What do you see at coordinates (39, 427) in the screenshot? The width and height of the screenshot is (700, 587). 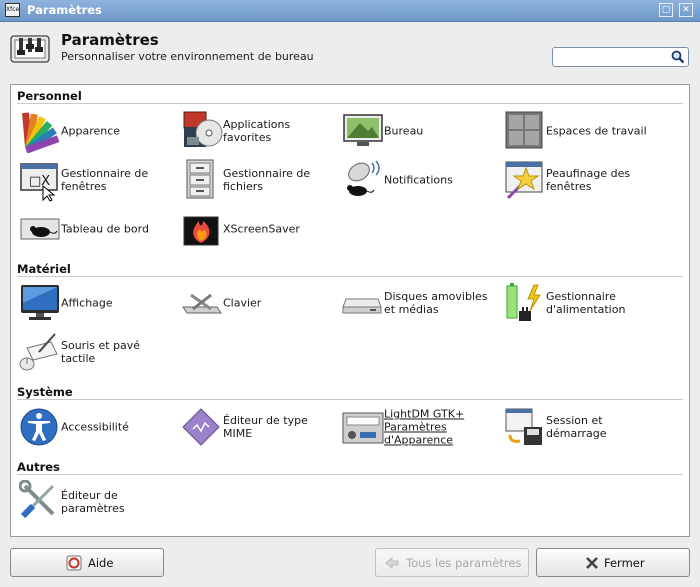 I see `accessibility-icon` at bounding box center [39, 427].